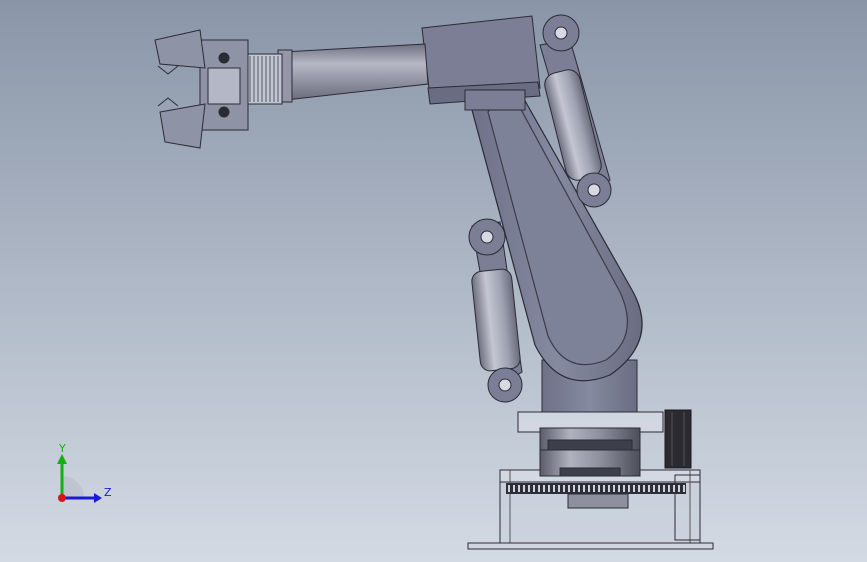  I want to click on y-axis-head, so click(62, 459).